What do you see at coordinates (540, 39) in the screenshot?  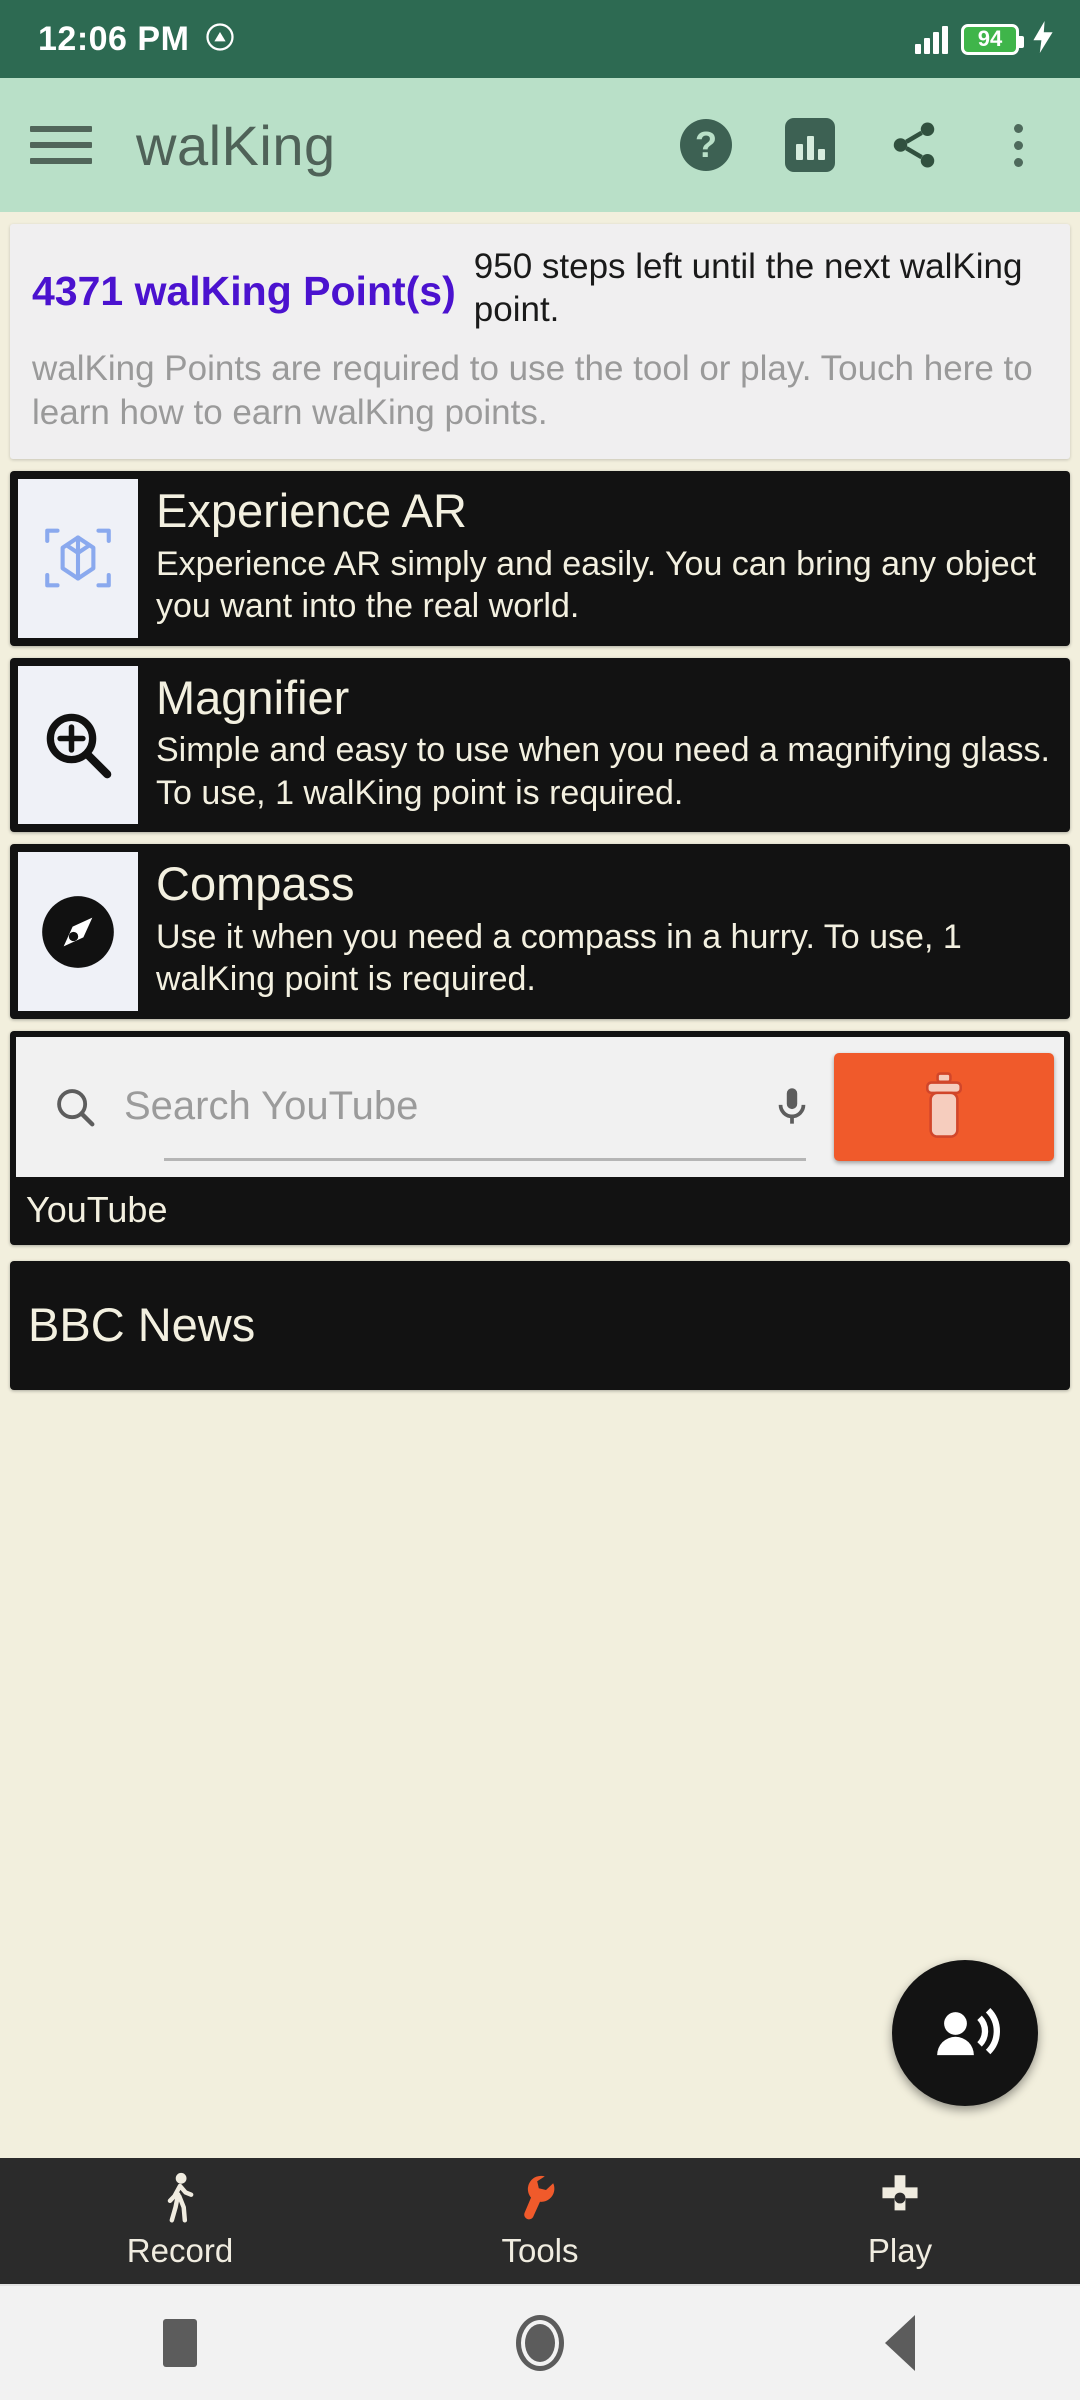 I see `status-bar: 12:06 PM 94` at bounding box center [540, 39].